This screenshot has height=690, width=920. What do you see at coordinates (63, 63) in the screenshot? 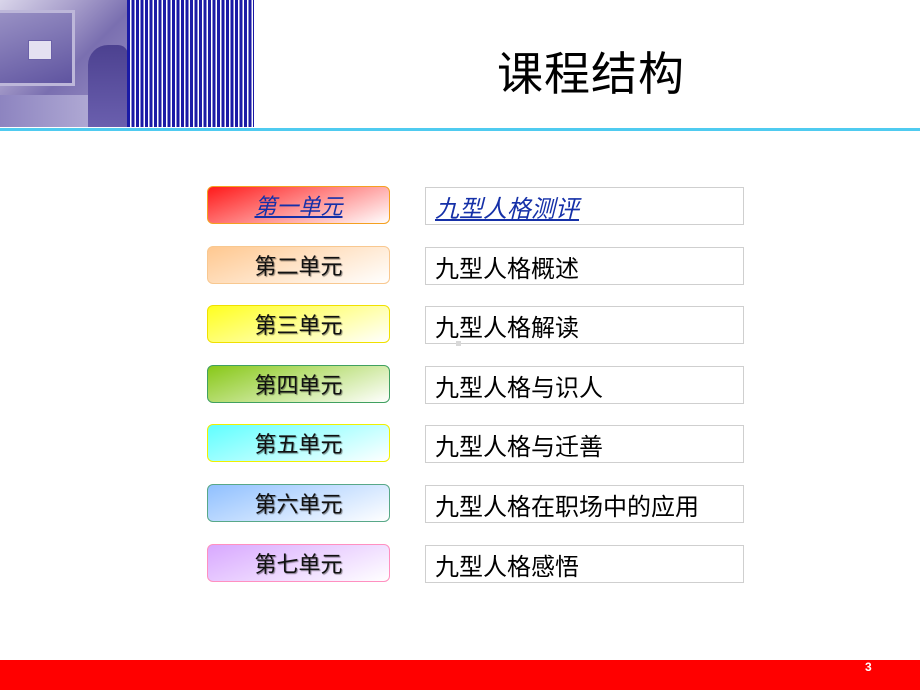
I see `header-illustration` at bounding box center [63, 63].